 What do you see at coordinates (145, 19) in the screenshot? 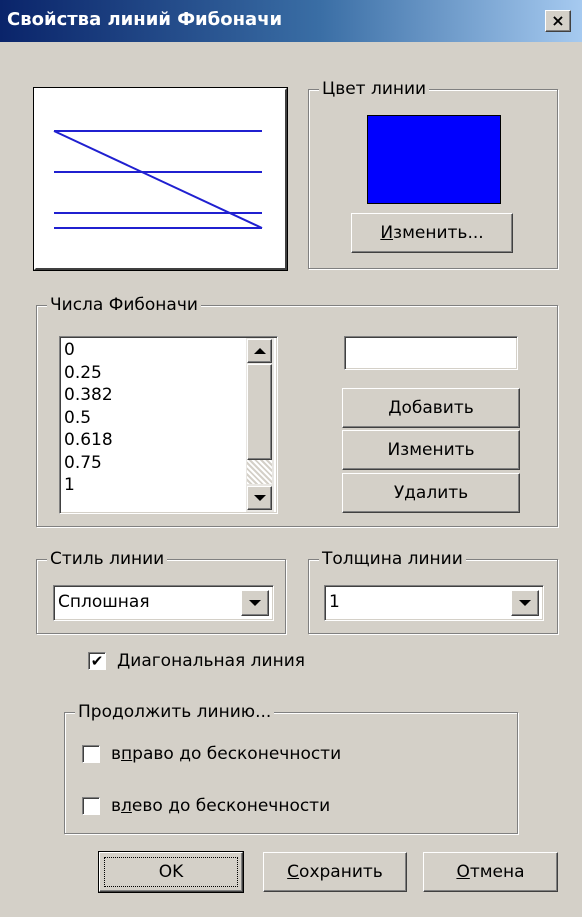
I see `window-title: Свойства линий Фибоначи` at bounding box center [145, 19].